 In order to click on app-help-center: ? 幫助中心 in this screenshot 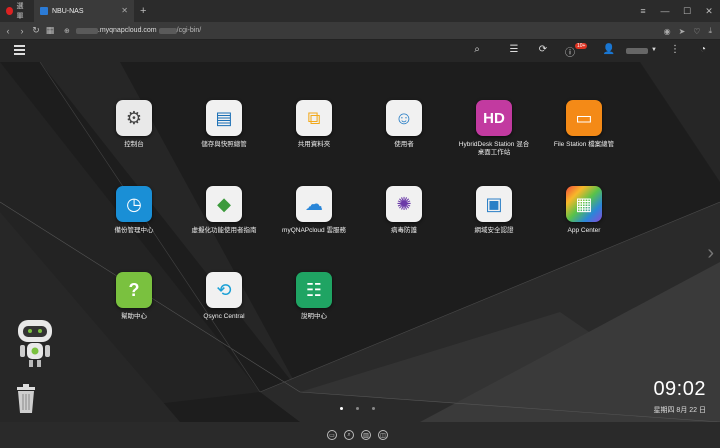, I will do `click(134, 296)`.